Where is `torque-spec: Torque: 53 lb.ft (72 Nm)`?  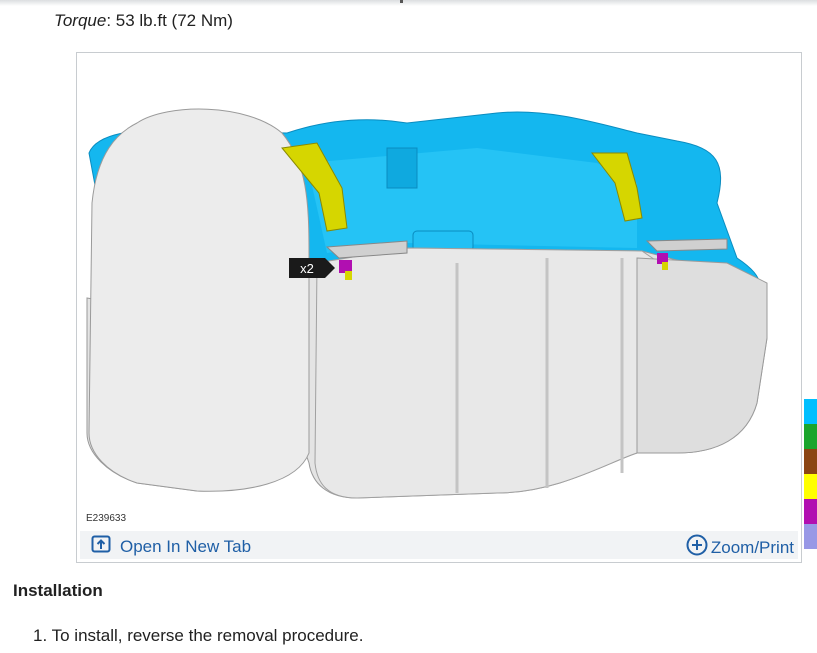
torque-spec: Torque: 53 lb.ft (72 Nm) is located at coordinates (143, 21).